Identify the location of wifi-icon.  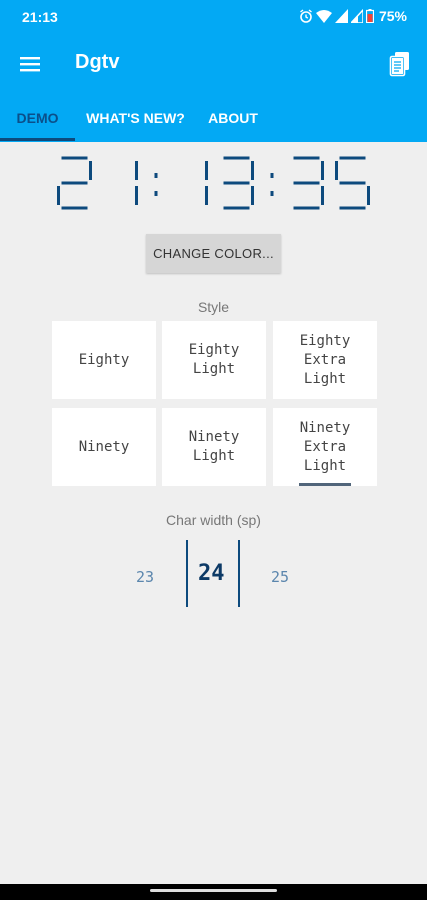
(323, 16).